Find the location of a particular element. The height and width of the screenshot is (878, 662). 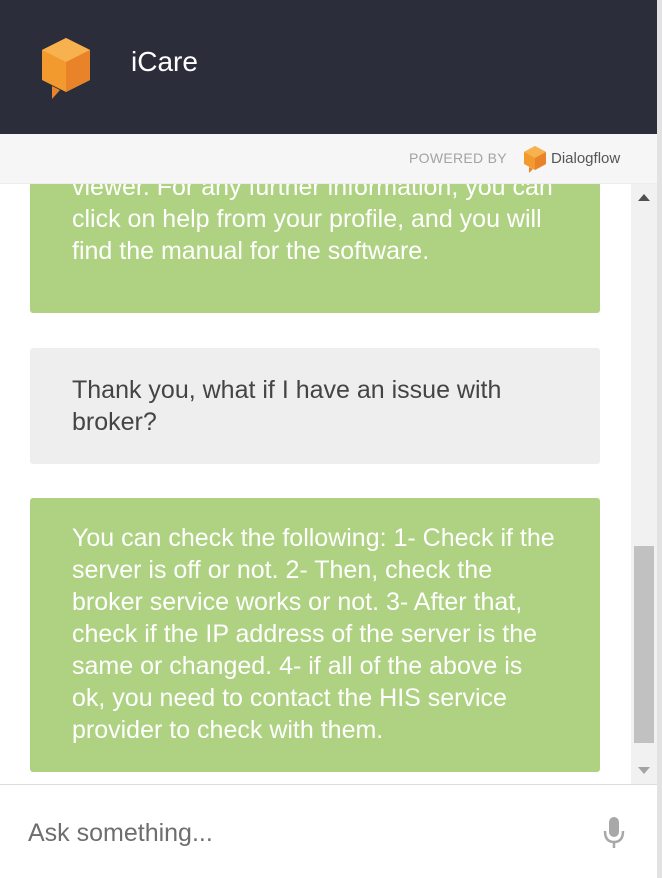

scroll-up-arrow-icon is located at coordinates (644, 198).